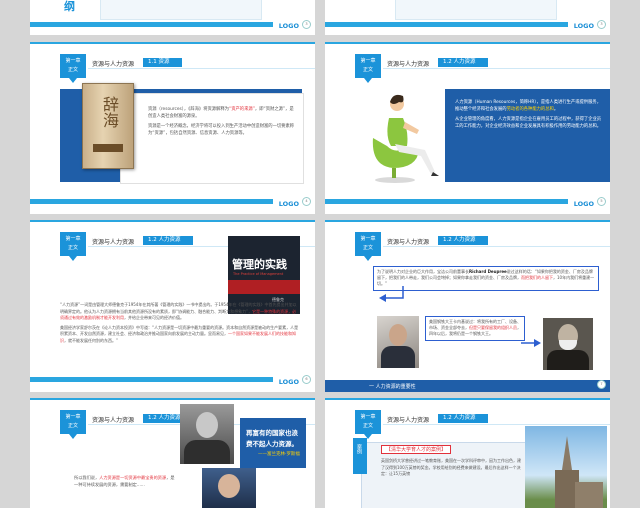 Image resolution: width=640 pixels, height=508 pixels. Describe the element at coordinates (391, 294) in the screenshot. I see `arrow-icon` at that location.